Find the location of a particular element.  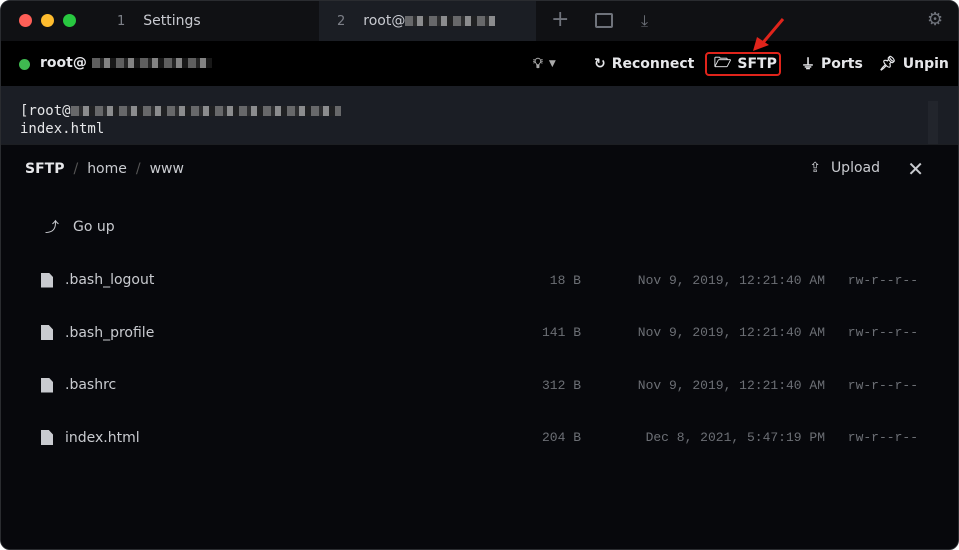

lightbulb-icon: 💡︎ is located at coordinates (538, 64).